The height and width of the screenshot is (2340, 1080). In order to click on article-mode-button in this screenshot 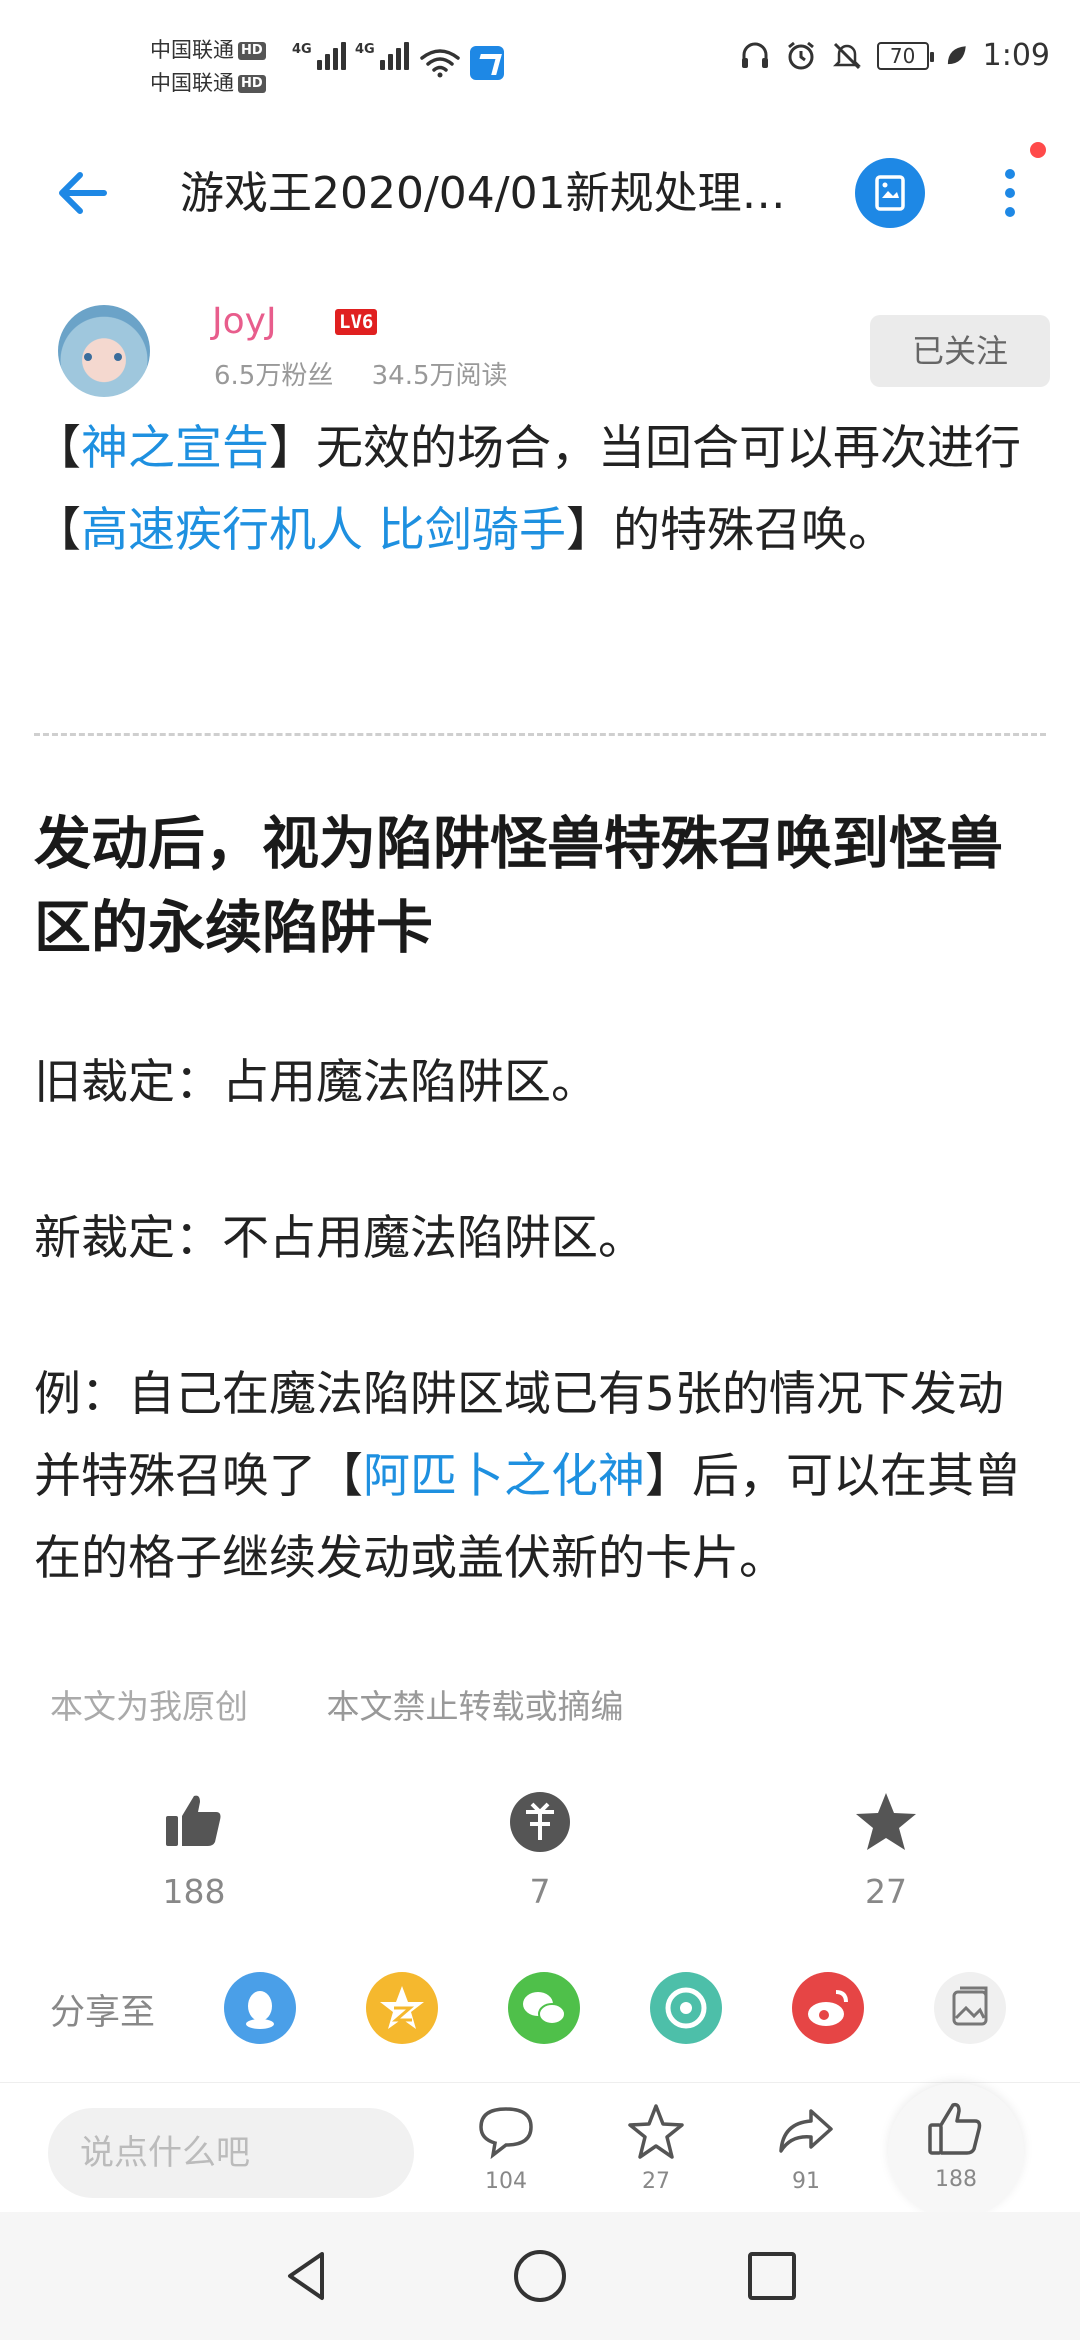, I will do `click(890, 193)`.